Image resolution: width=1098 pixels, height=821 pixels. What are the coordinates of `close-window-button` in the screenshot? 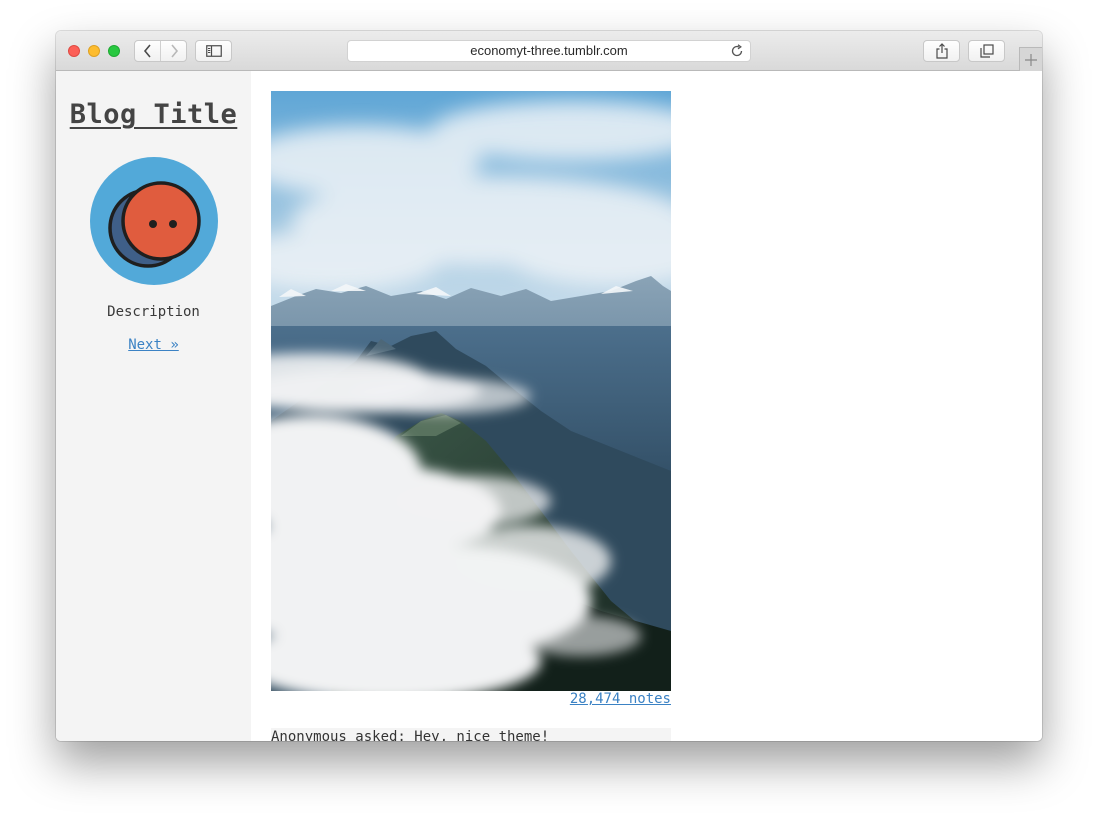 It's located at (74, 51).